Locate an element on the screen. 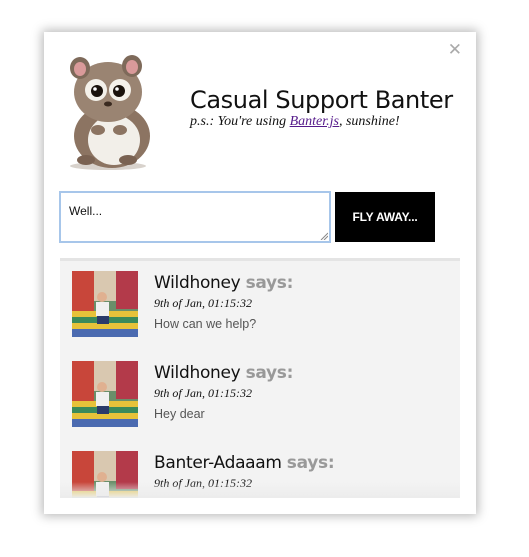 Image resolution: width=529 pixels, height=557 pixels. subtitle-suffix: , sunshine! is located at coordinates (369, 121).